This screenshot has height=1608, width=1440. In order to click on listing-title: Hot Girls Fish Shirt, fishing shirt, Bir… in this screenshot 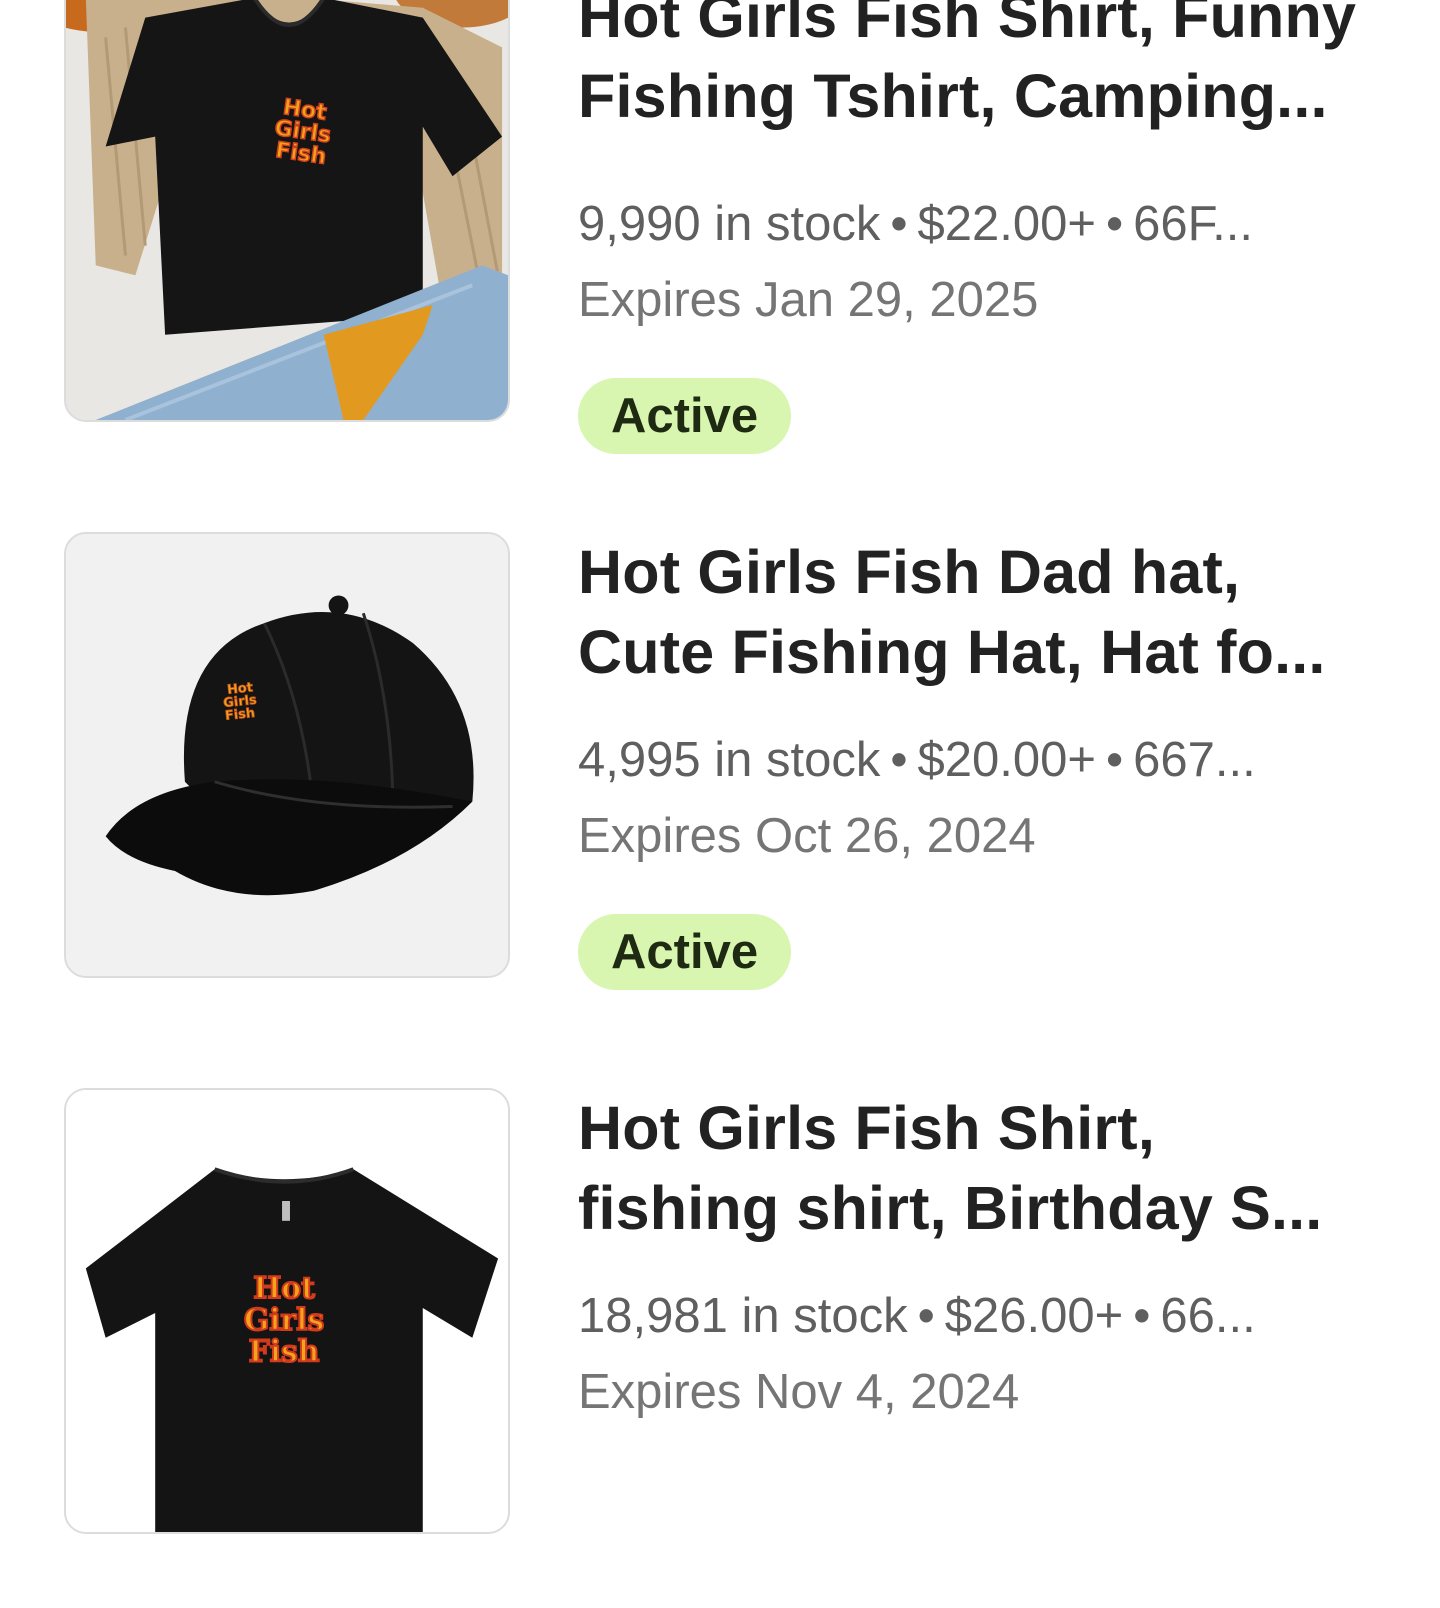, I will do `click(978, 1168)`.